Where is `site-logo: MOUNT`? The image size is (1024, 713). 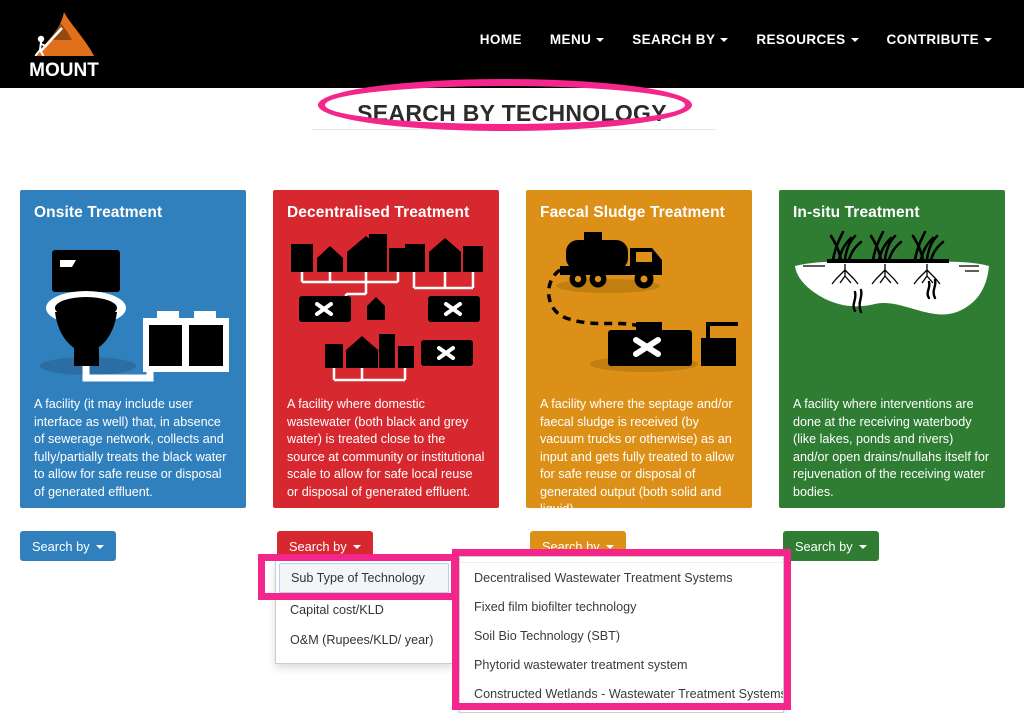
site-logo: MOUNT is located at coordinates (64, 44).